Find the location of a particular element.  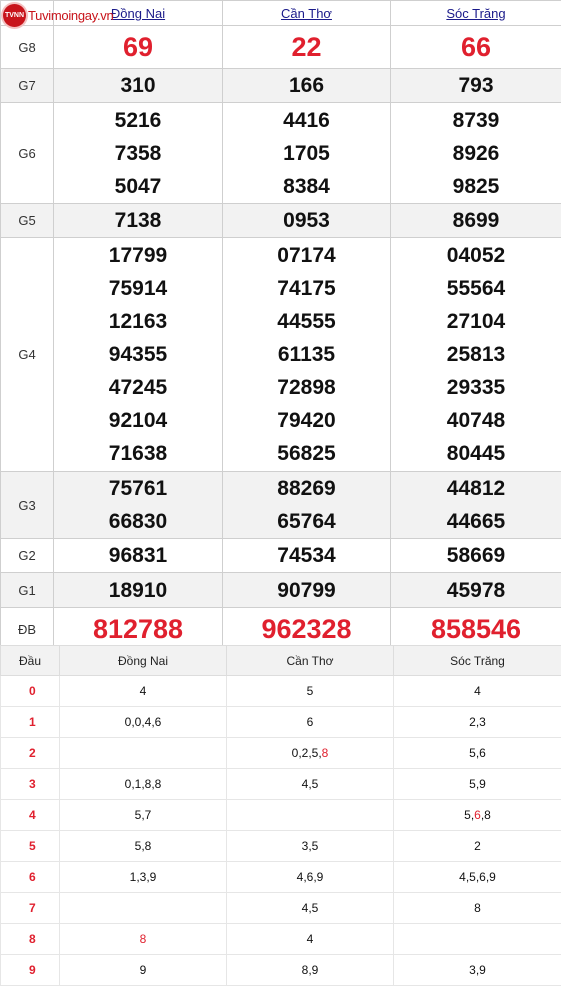

prize-cell: 8826965764 is located at coordinates (307, 505).